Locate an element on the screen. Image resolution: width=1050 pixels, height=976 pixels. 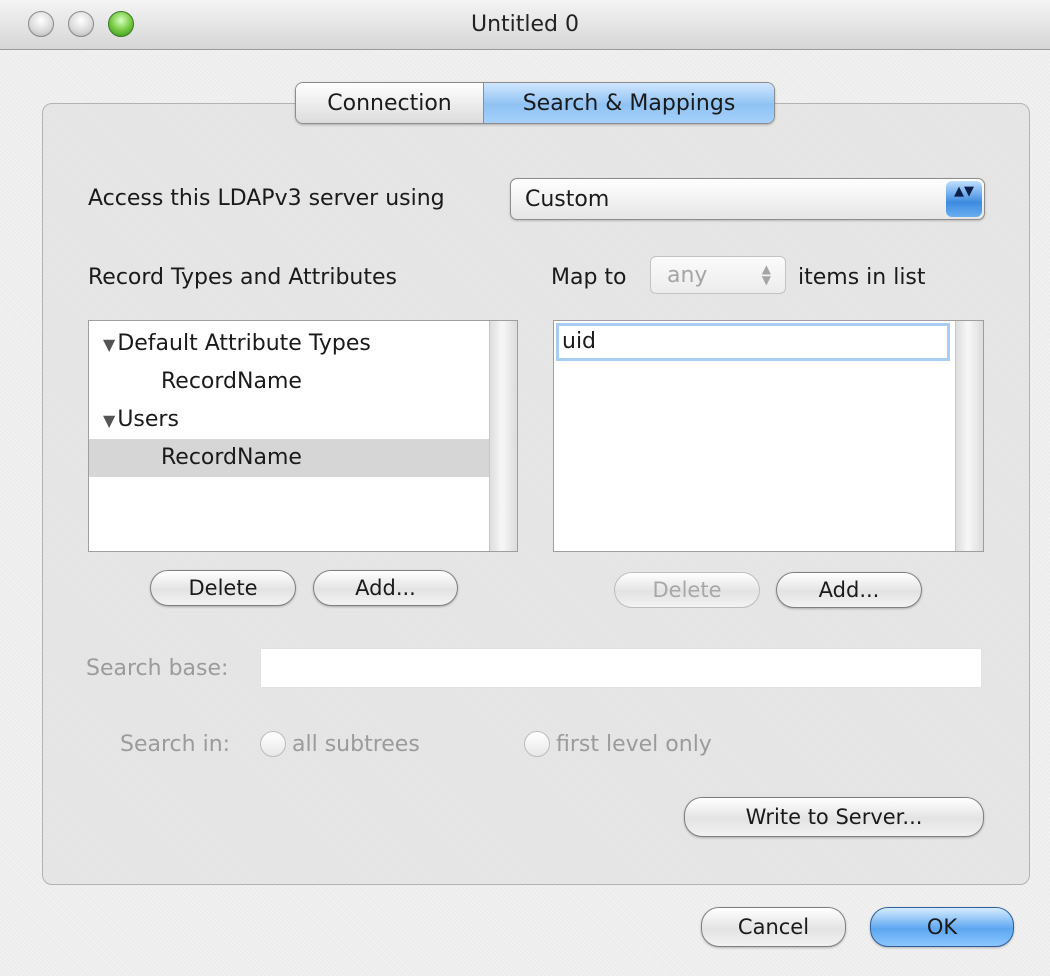
tree-item-label: Users is located at coordinates (148, 419).